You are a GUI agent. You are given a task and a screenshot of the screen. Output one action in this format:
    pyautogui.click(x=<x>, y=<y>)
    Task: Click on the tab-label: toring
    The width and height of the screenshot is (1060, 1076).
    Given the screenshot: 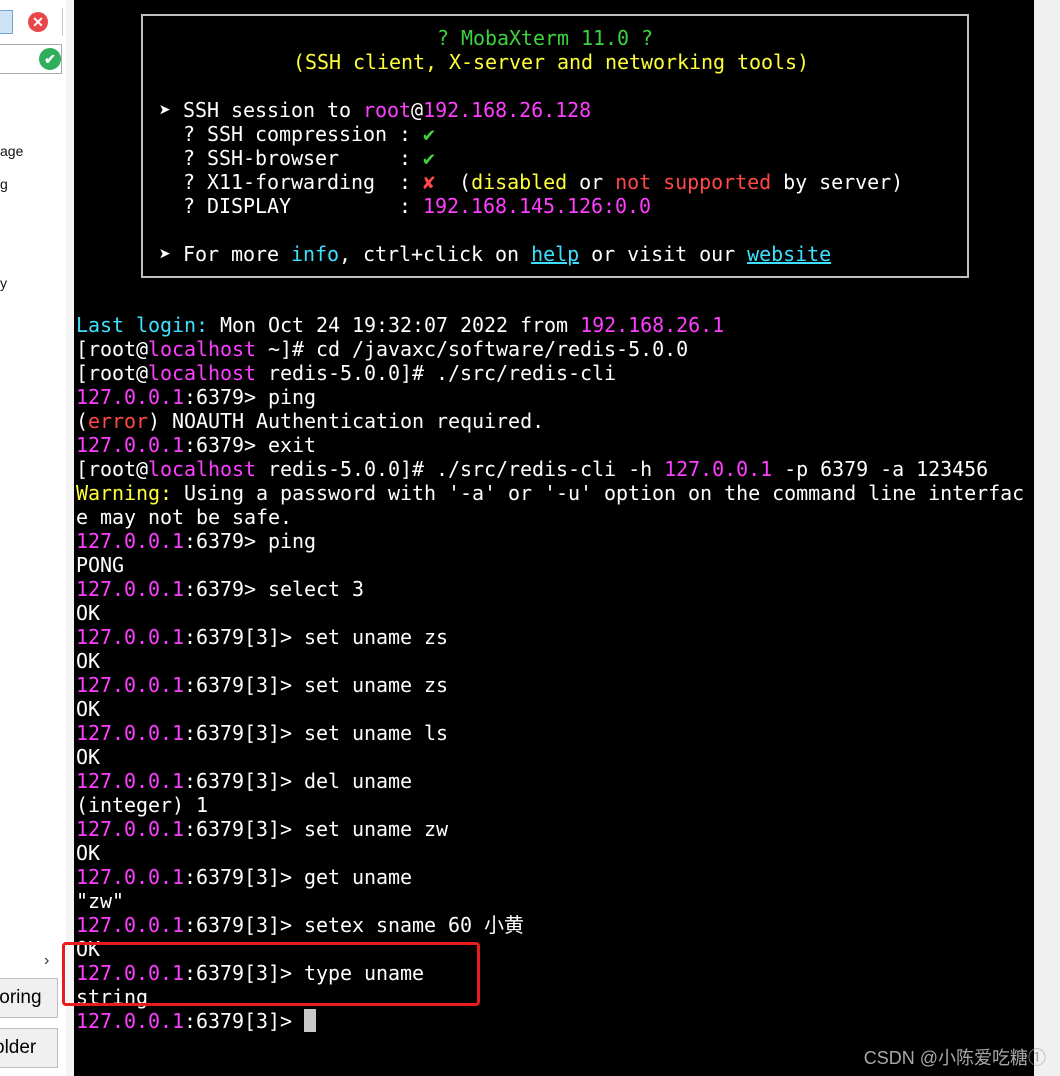 What is the action you would take?
    pyautogui.click(x=21, y=997)
    